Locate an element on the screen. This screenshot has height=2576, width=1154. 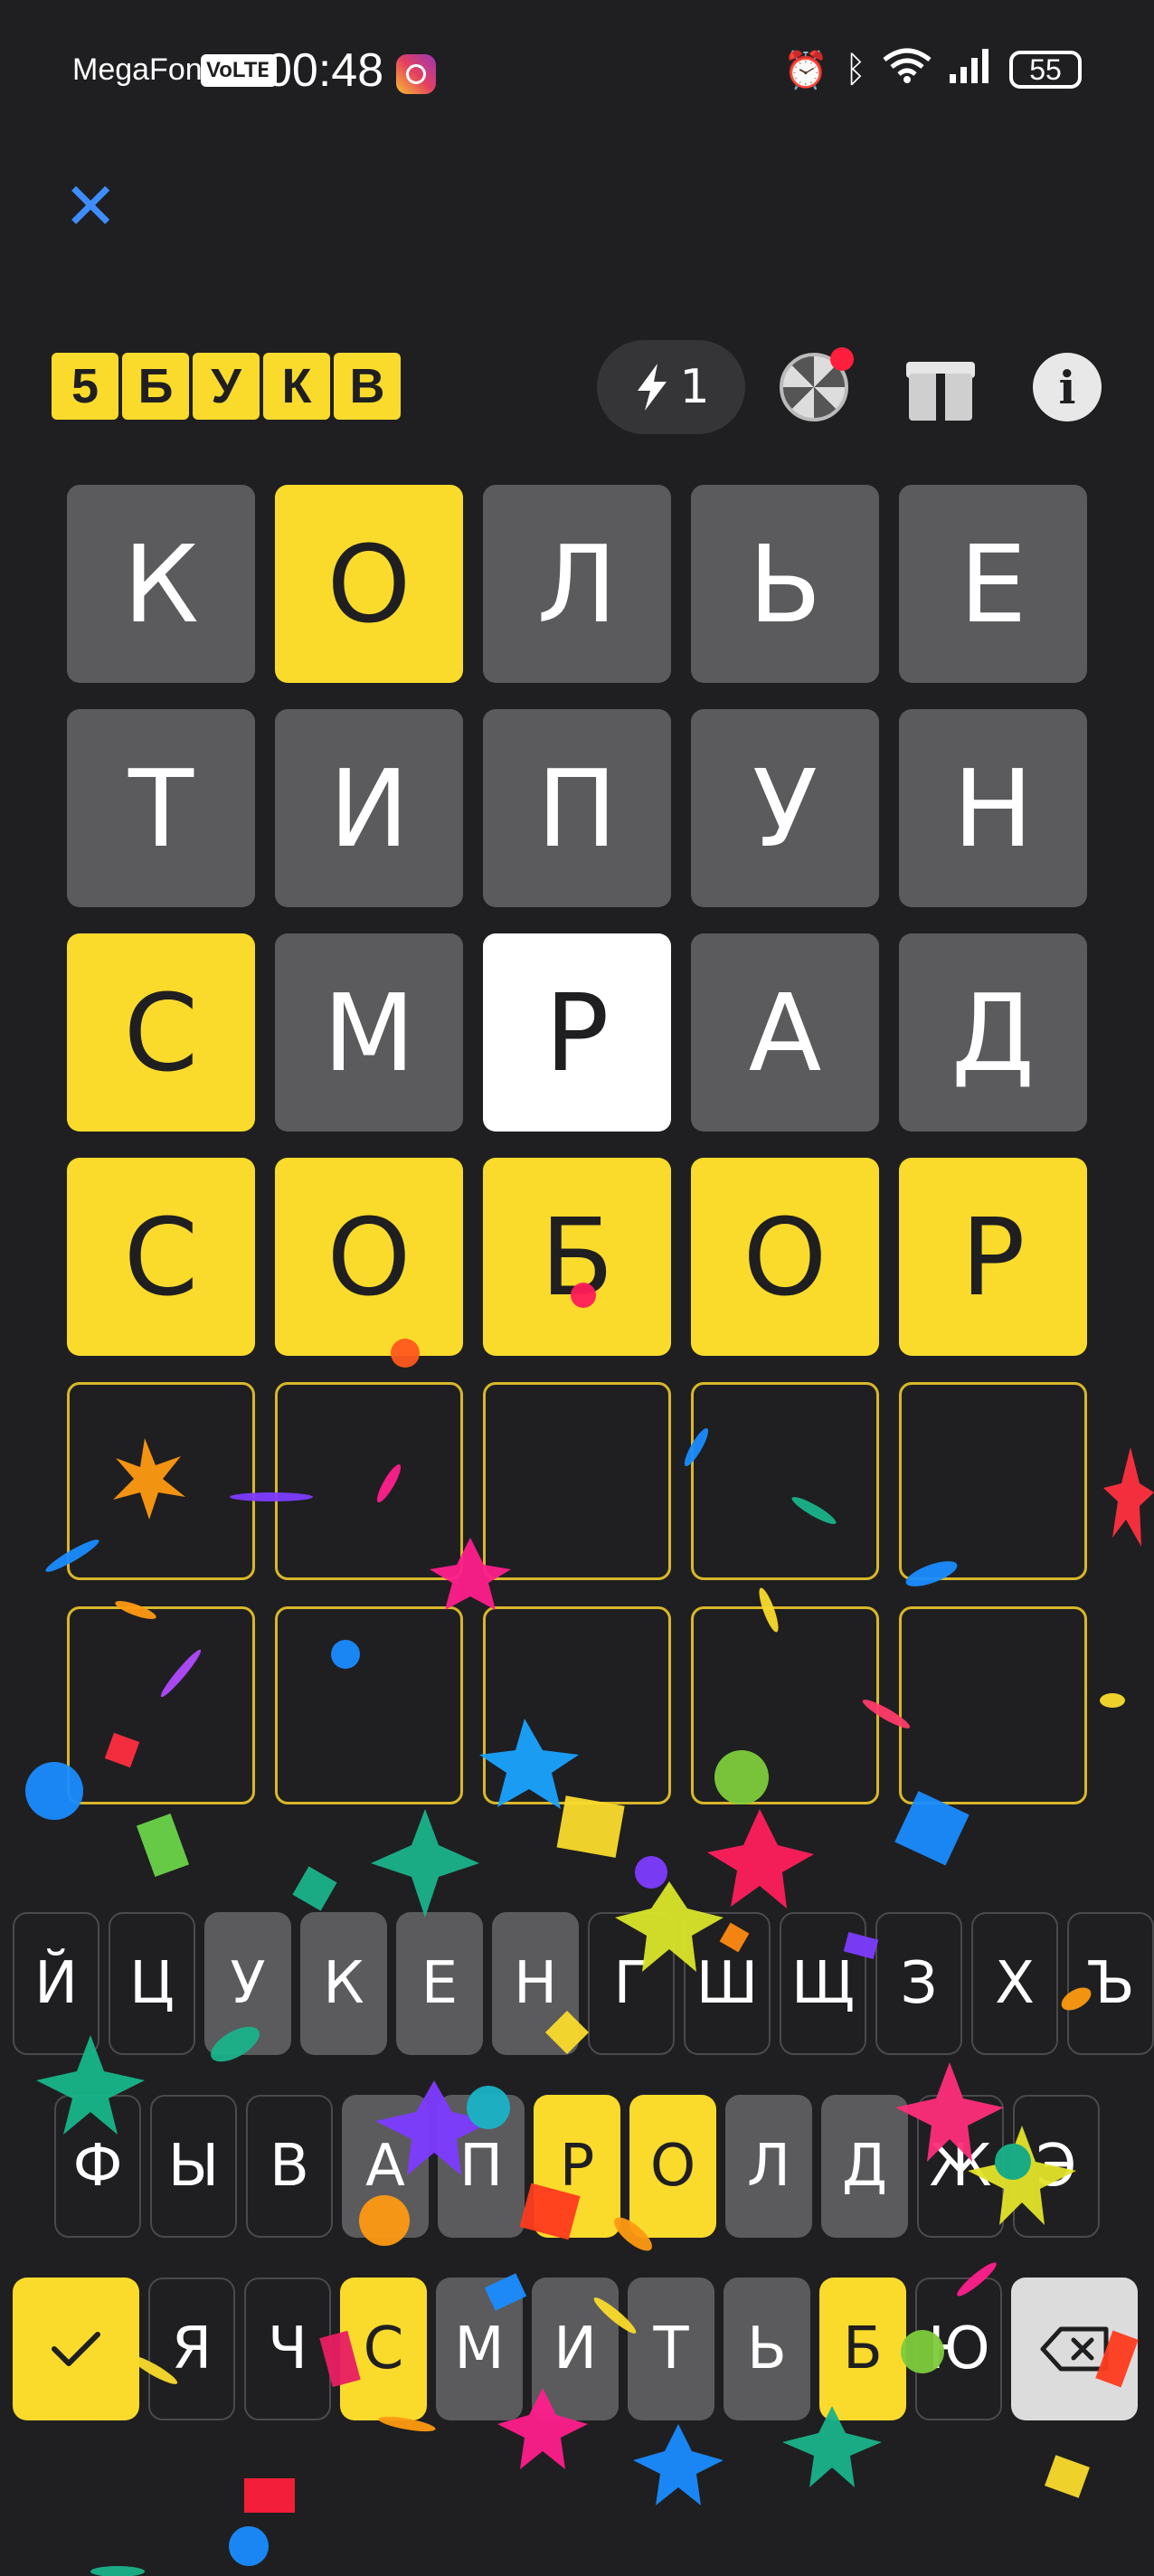
instagram-icon is located at coordinates (416, 74).